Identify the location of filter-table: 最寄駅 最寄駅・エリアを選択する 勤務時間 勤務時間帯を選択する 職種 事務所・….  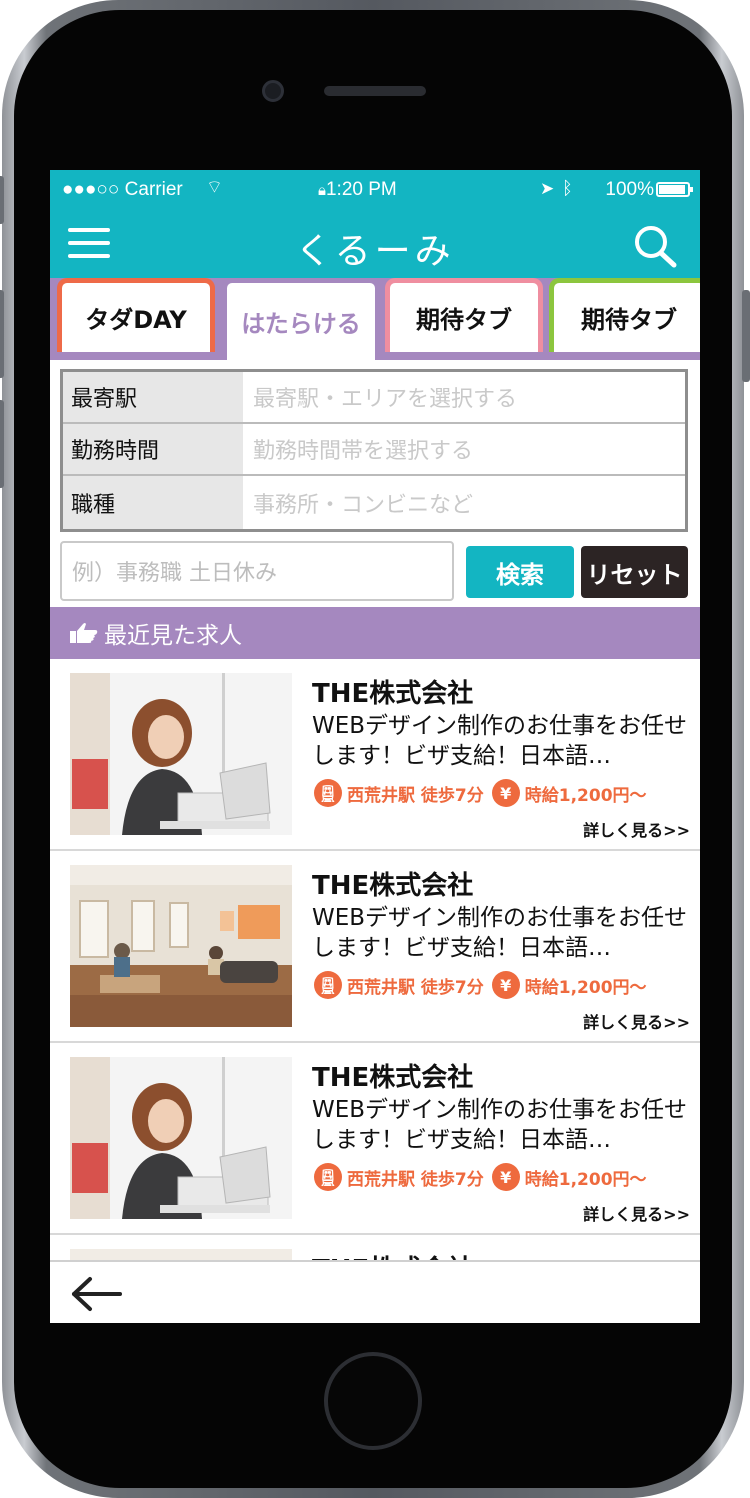
(374, 450).